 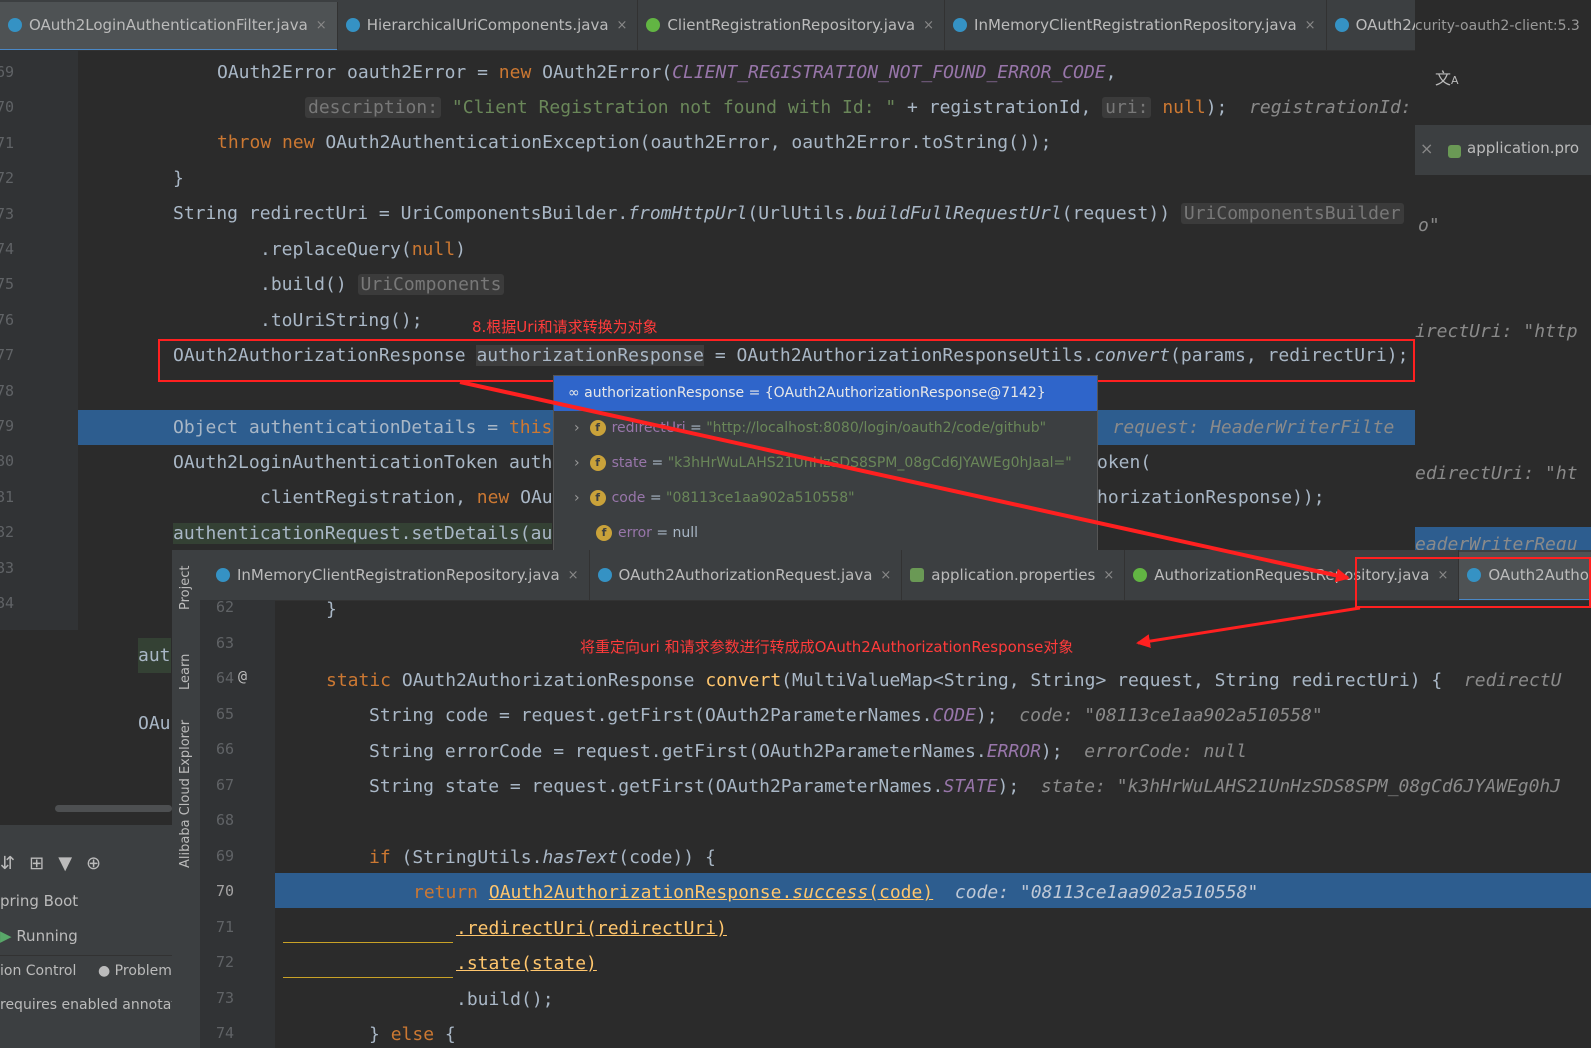 What do you see at coordinates (224, 1033) in the screenshot?
I see `line-number: 74` at bounding box center [224, 1033].